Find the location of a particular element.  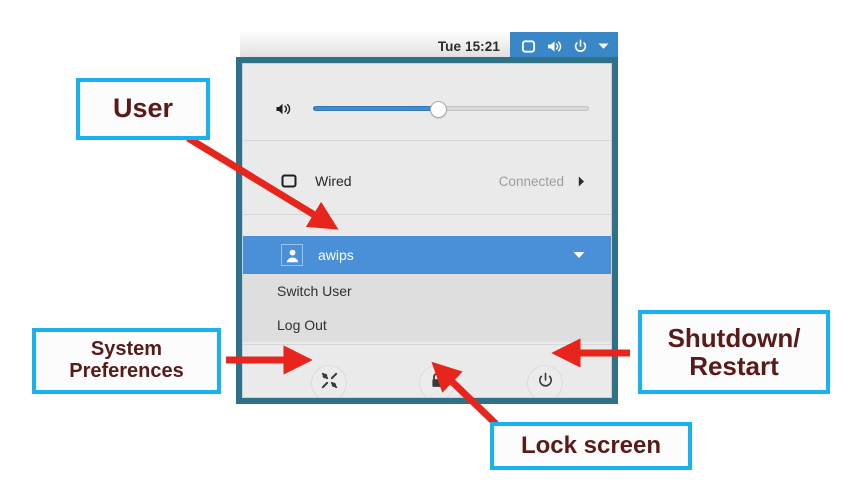

callout-line-1: System is located at coordinates (126, 349).